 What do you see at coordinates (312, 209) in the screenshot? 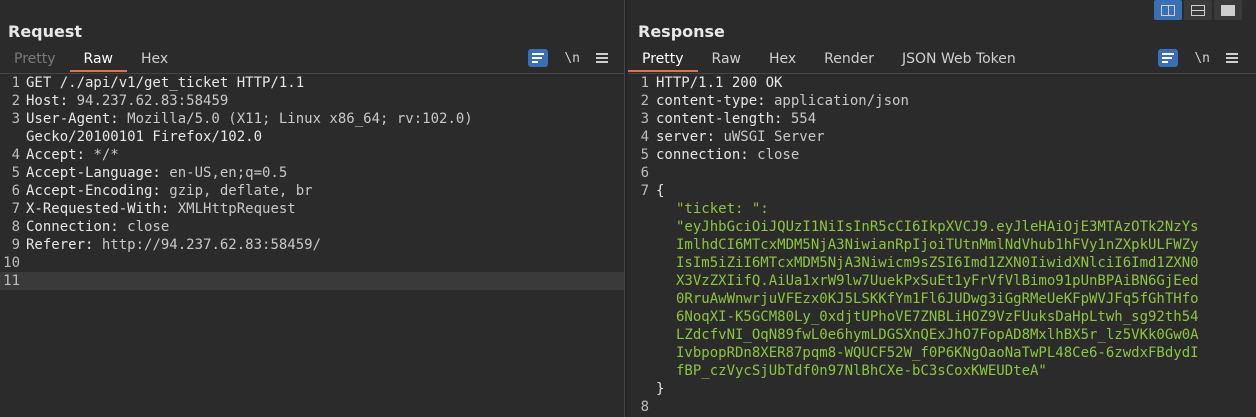
I see `editor-line: 7 X-Requested-With: XMLHttpRequest` at bounding box center [312, 209].